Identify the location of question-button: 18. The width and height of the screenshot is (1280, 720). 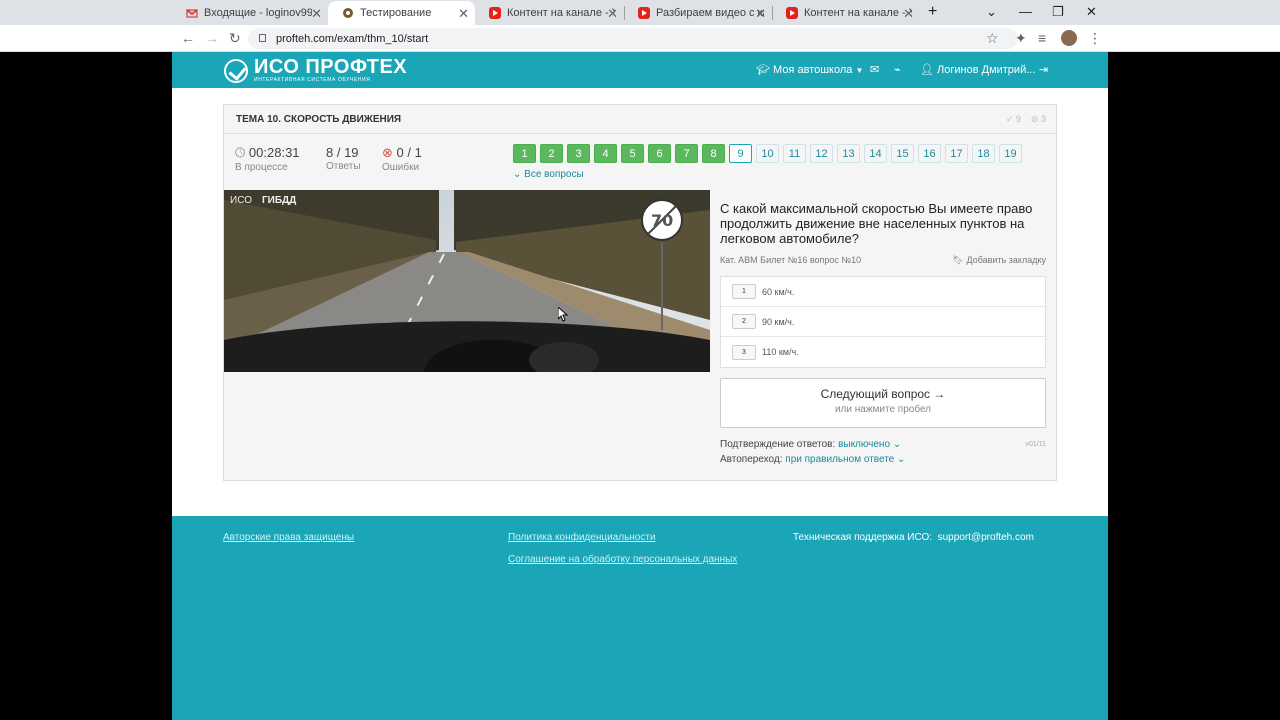
(983, 153).